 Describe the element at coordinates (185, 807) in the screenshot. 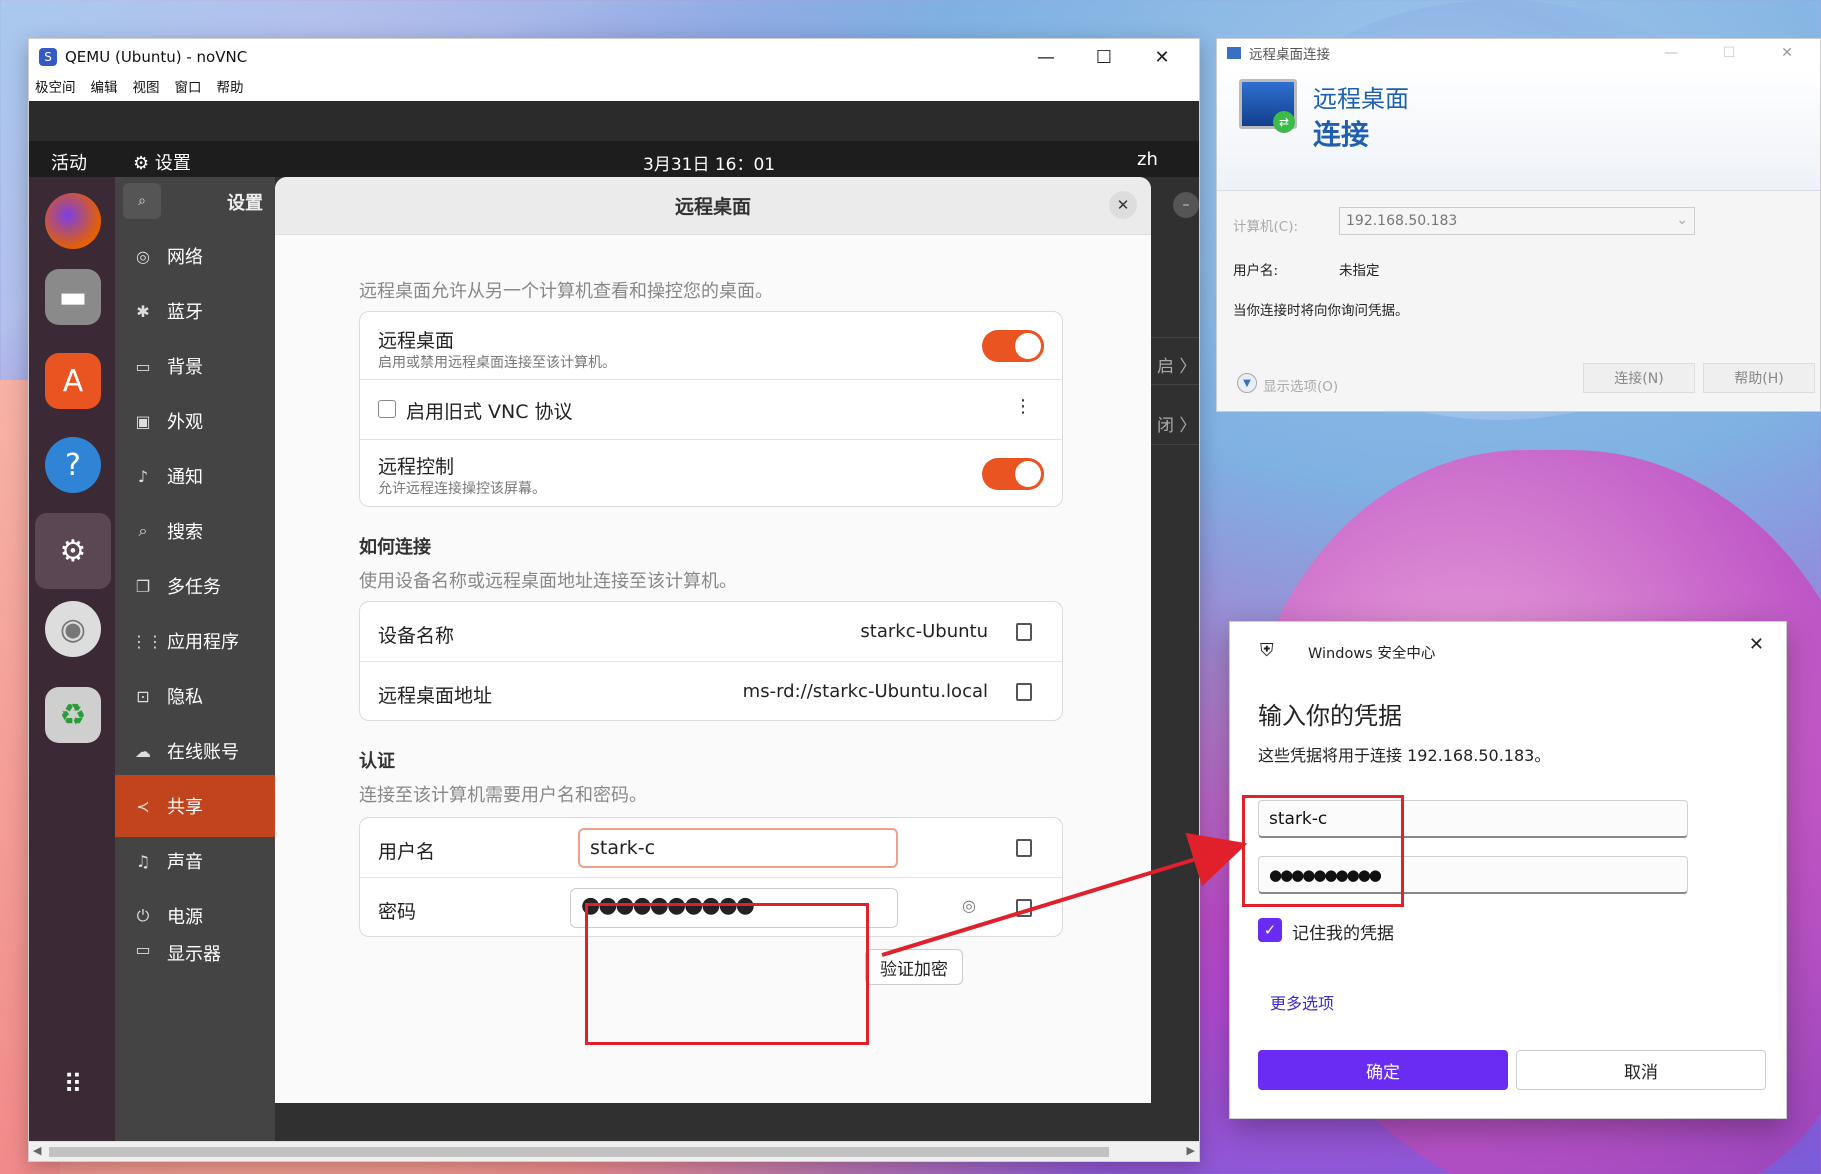

I see `sidebar-item-label: 共享` at that location.